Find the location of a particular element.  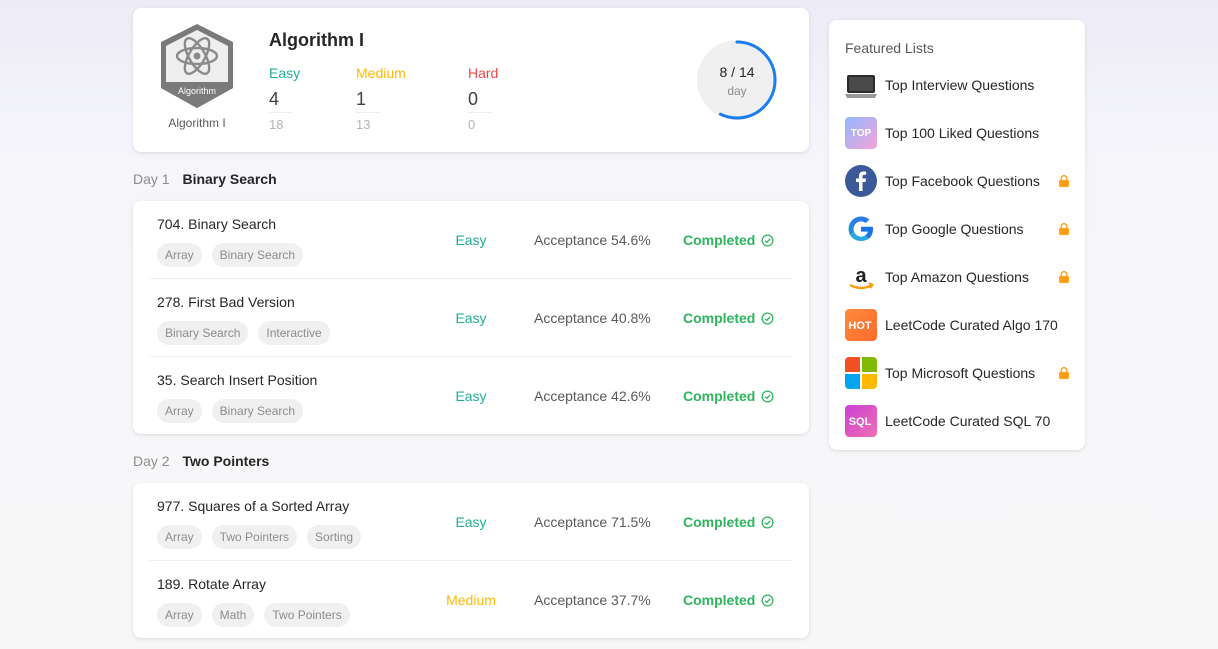

featured-item-curated-algo-170: HOT LeetCode Curated Algo 170 is located at coordinates (958, 325).